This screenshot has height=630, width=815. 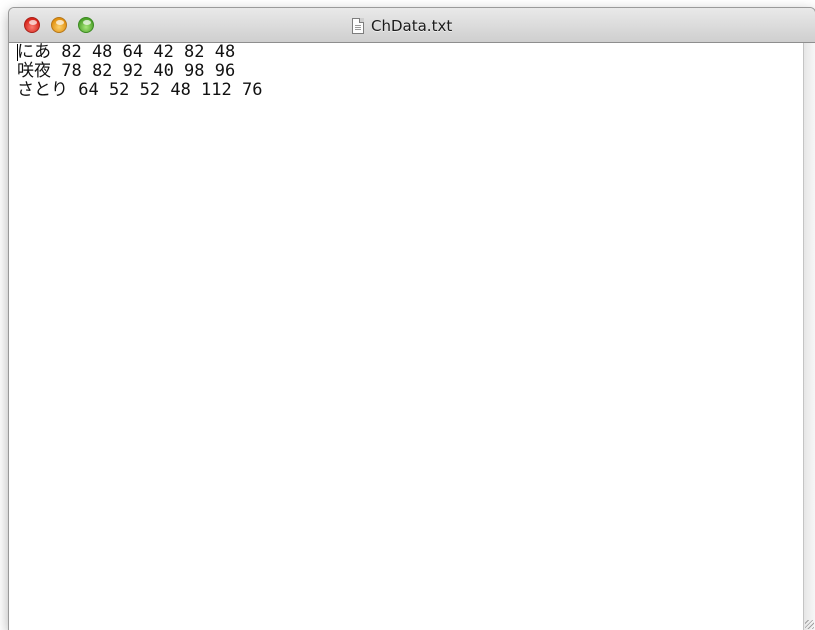 I want to click on vertical-scrollbar, so click(x=809, y=336).